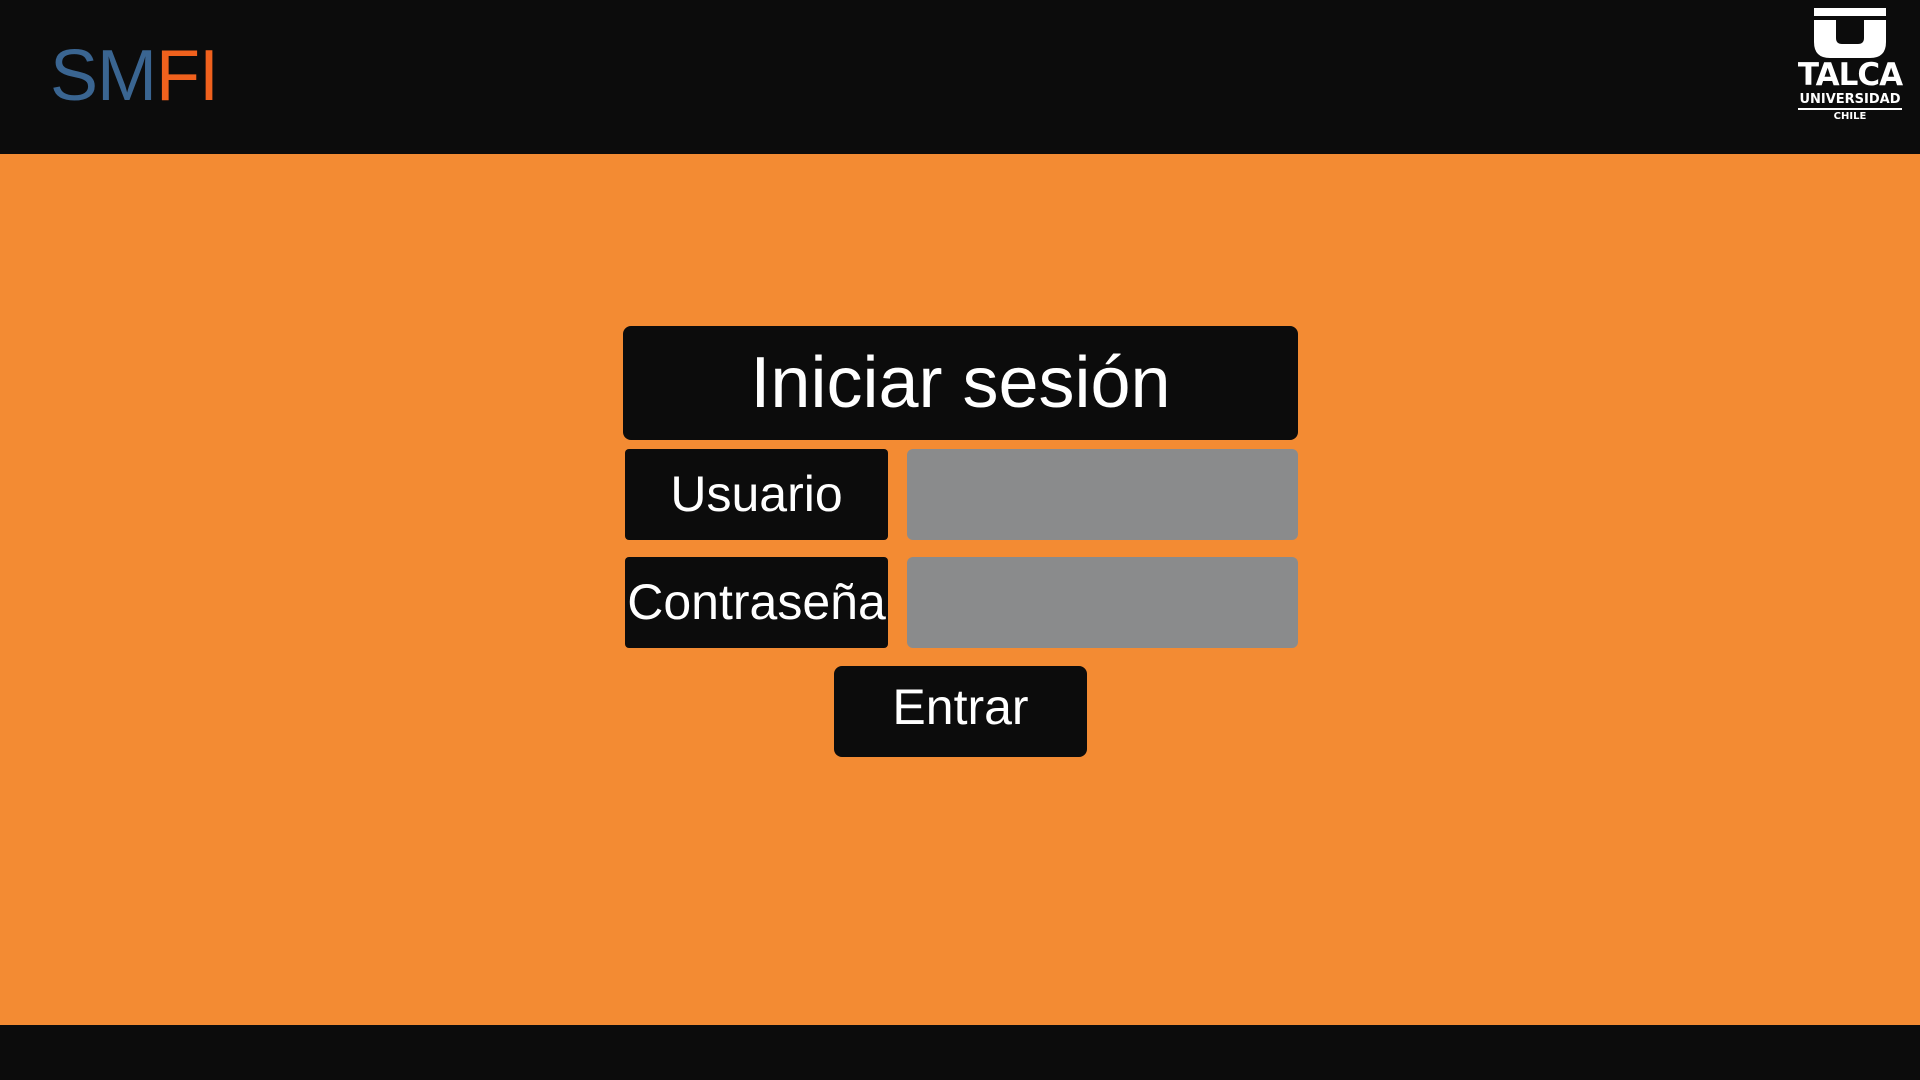 The height and width of the screenshot is (1080, 1920). What do you see at coordinates (1102, 602) in the screenshot?
I see `password-input` at bounding box center [1102, 602].